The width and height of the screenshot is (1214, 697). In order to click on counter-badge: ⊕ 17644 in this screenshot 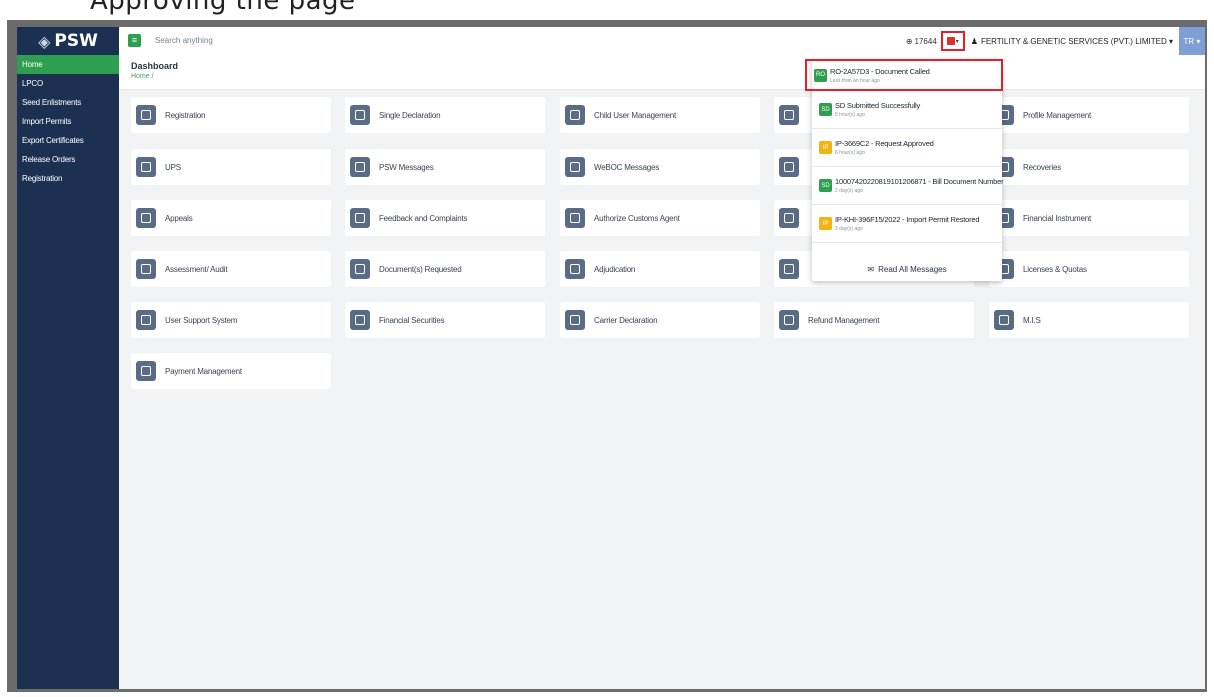, I will do `click(921, 41)`.